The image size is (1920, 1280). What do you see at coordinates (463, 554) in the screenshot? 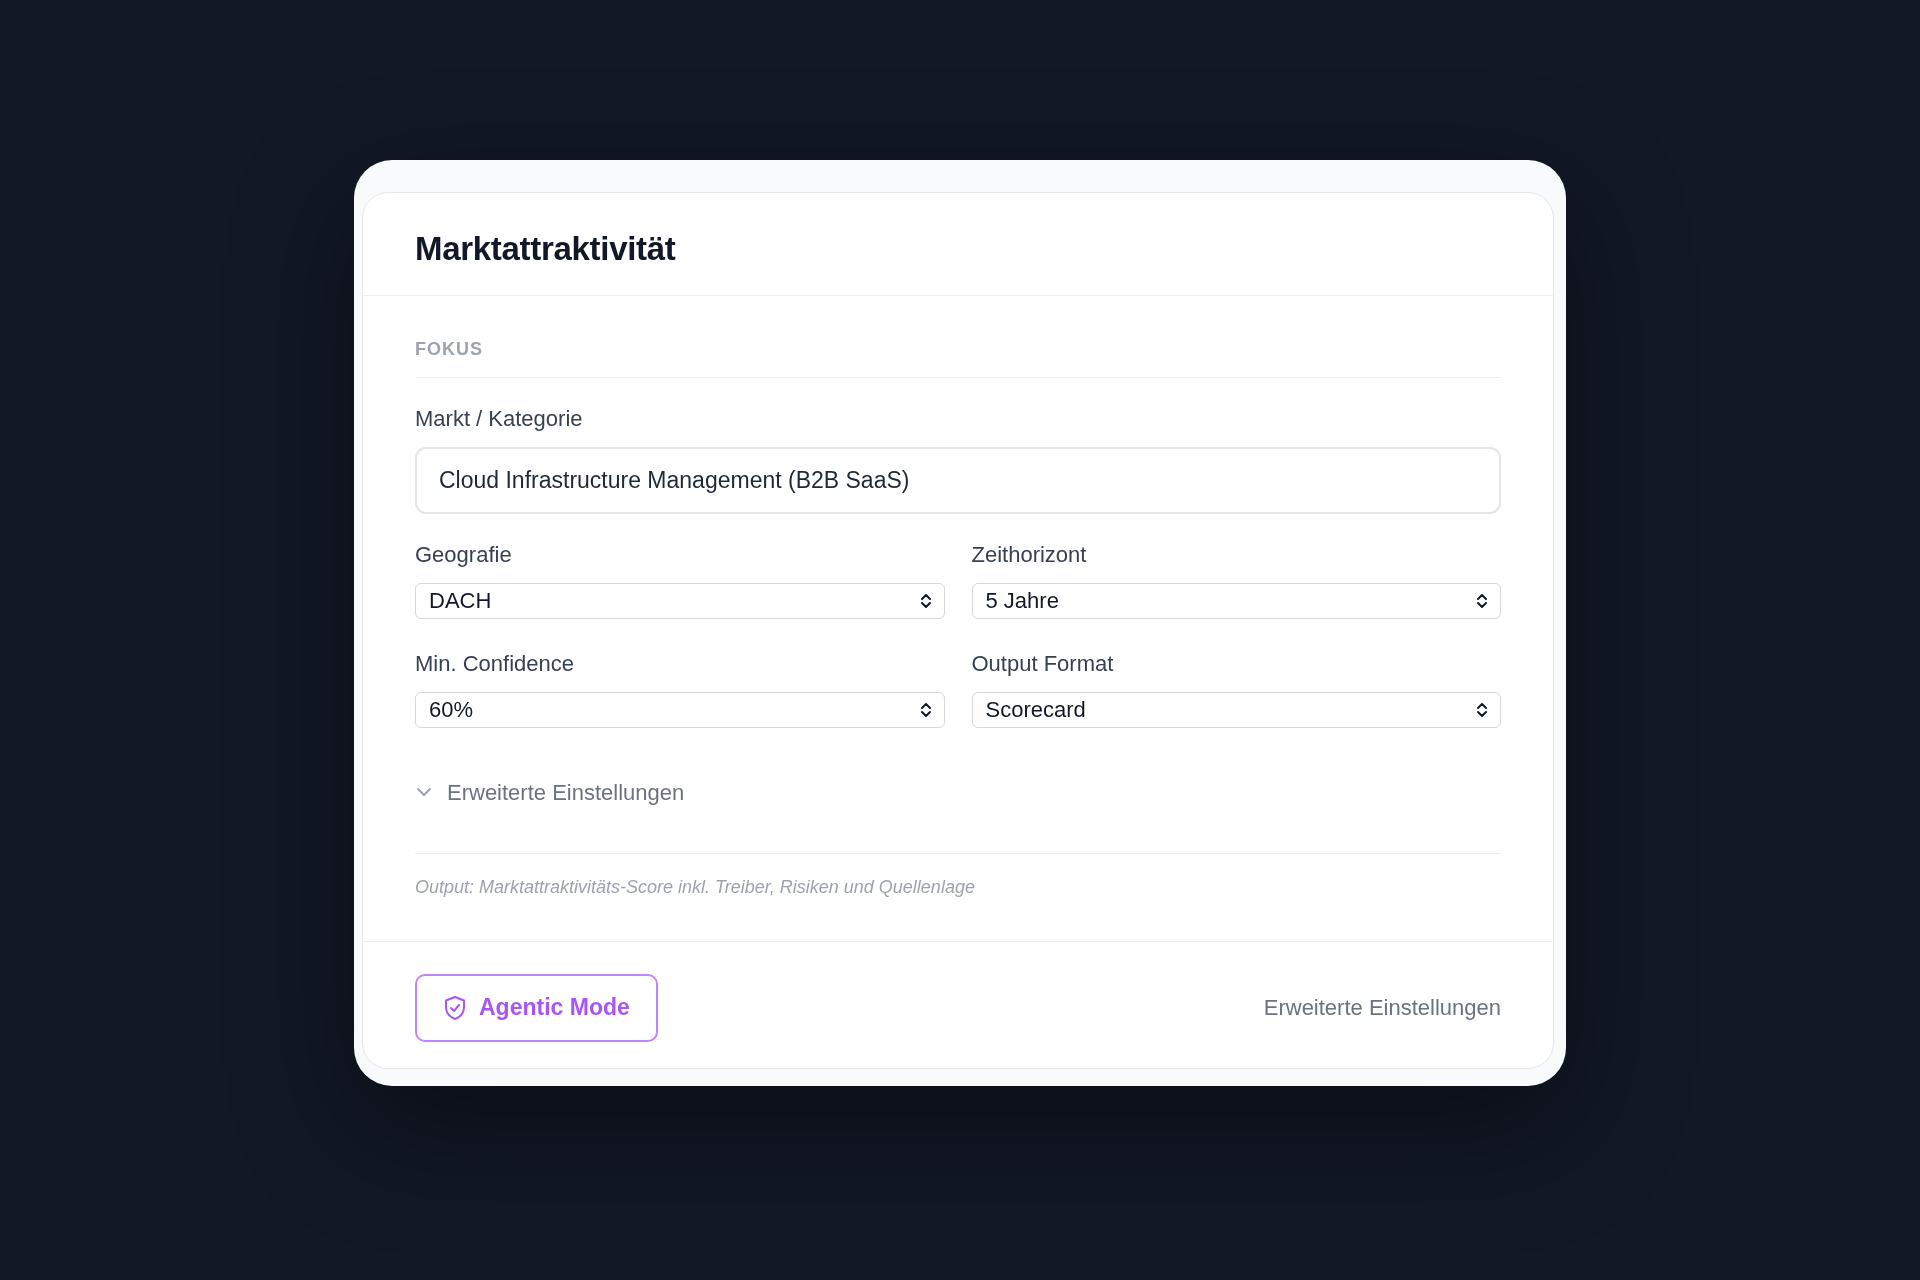
I see `field-label: Geografie` at bounding box center [463, 554].